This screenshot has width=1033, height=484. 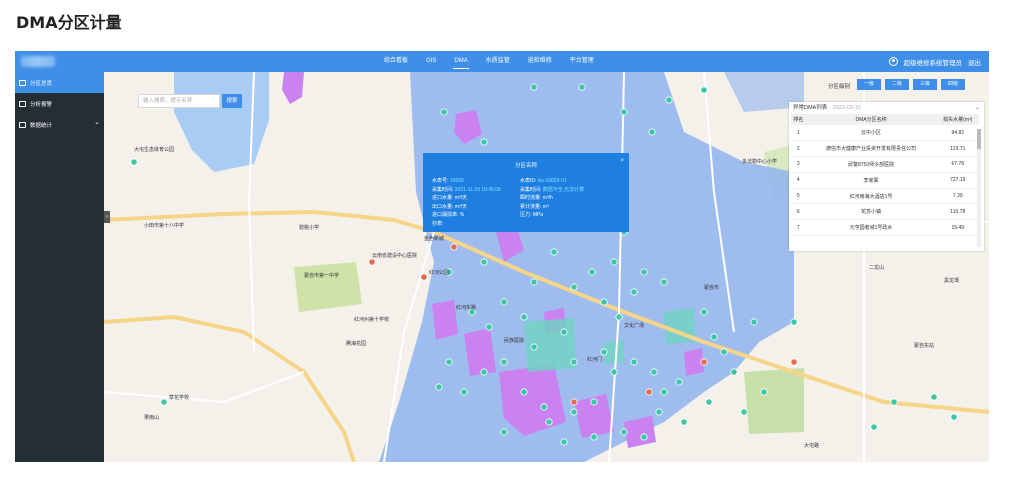 I want to click on nav-tab: 水质监管, so click(x=498, y=61).